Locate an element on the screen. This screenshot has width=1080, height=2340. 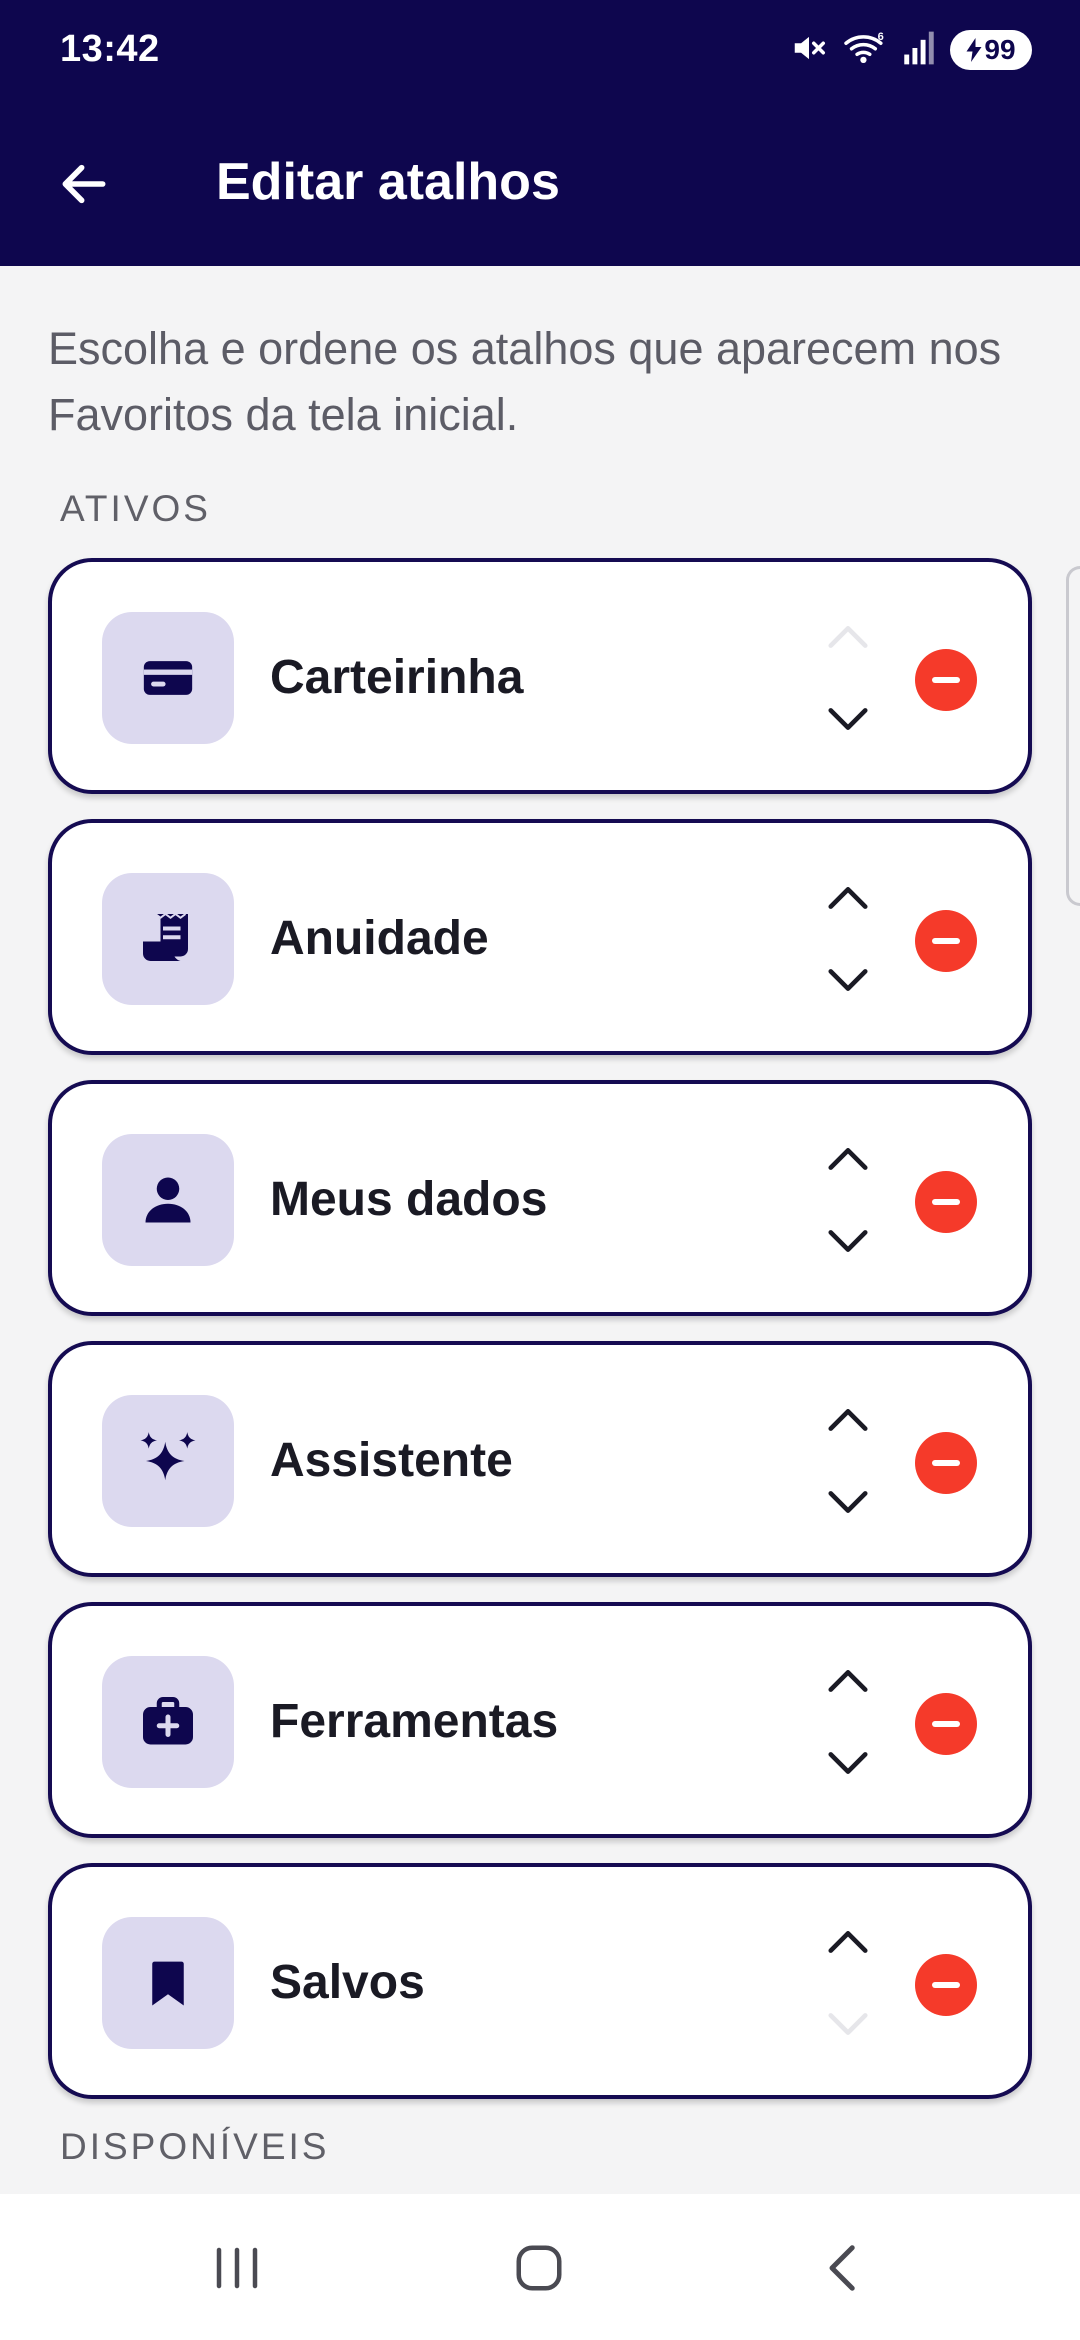
scroll-handle is located at coordinates (1073, 736).